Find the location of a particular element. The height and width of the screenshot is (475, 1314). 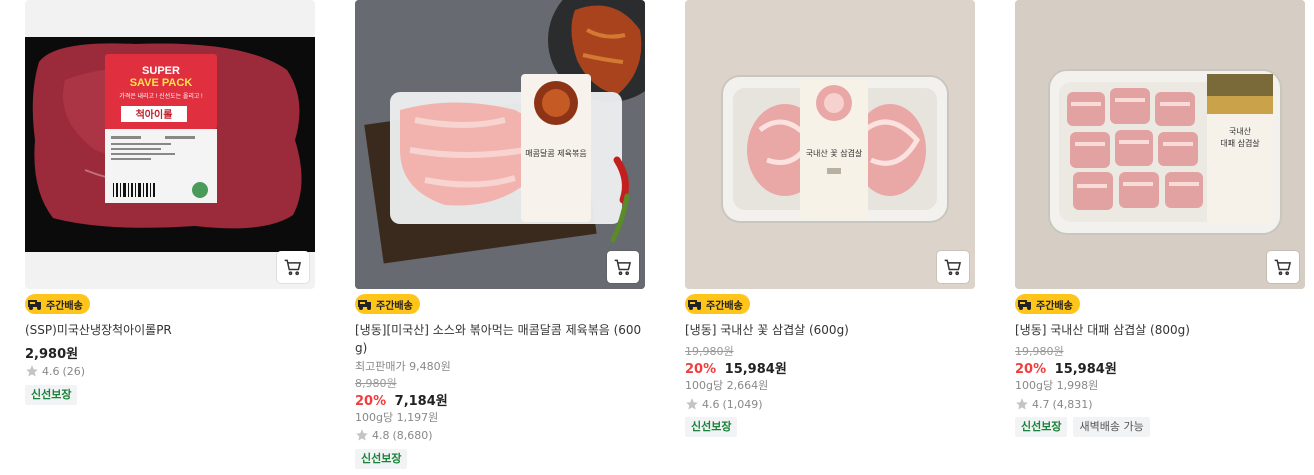

banner-name: 척아이롤 is located at coordinates (154, 114).